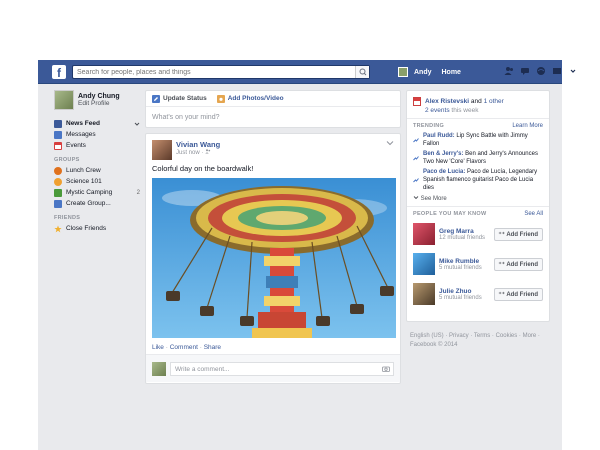 This screenshot has height=450, width=600. What do you see at coordinates (99, 103) in the screenshot?
I see `edit-profile-link: Edit Profile` at bounding box center [99, 103].